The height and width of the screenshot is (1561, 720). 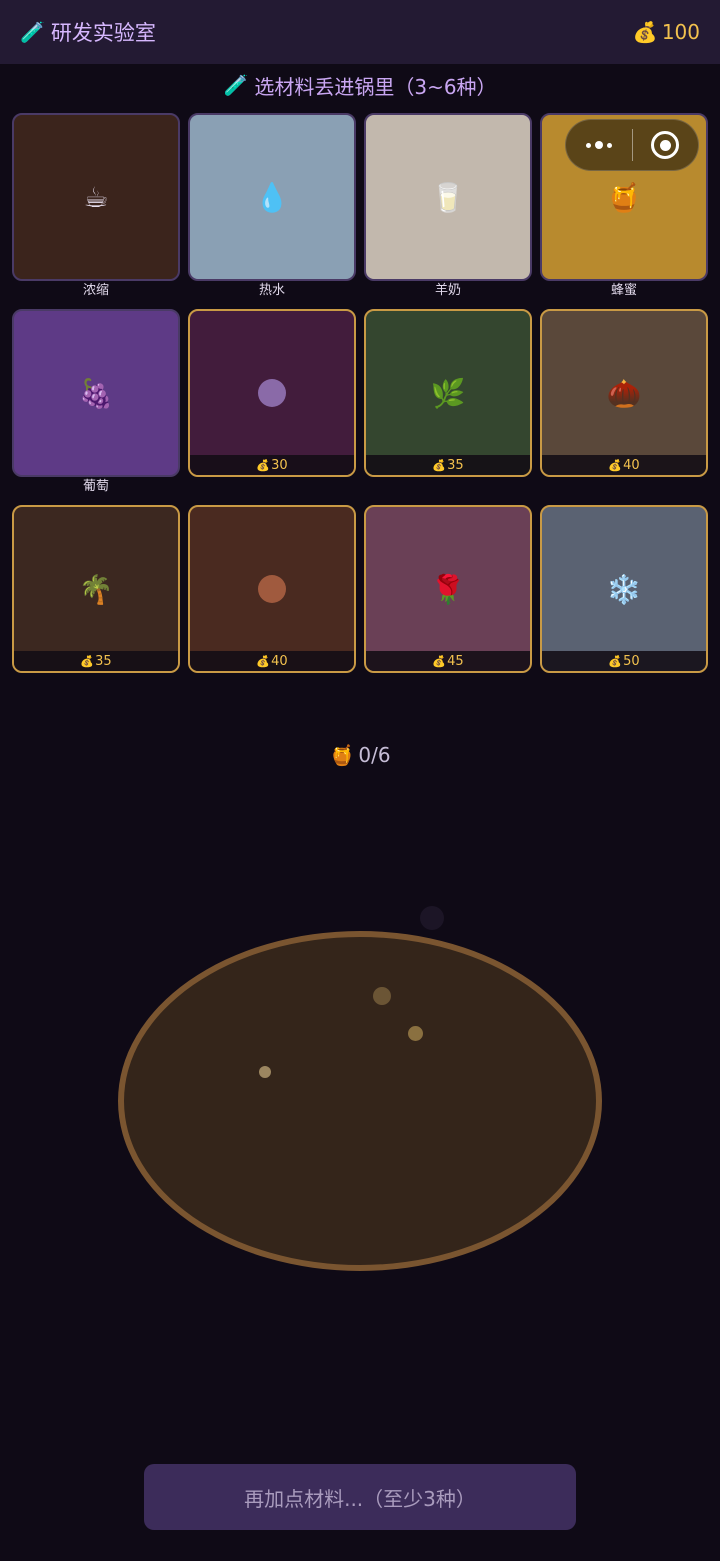 I want to click on ingredient-card: 🌰 💰 40, so click(x=624, y=393).